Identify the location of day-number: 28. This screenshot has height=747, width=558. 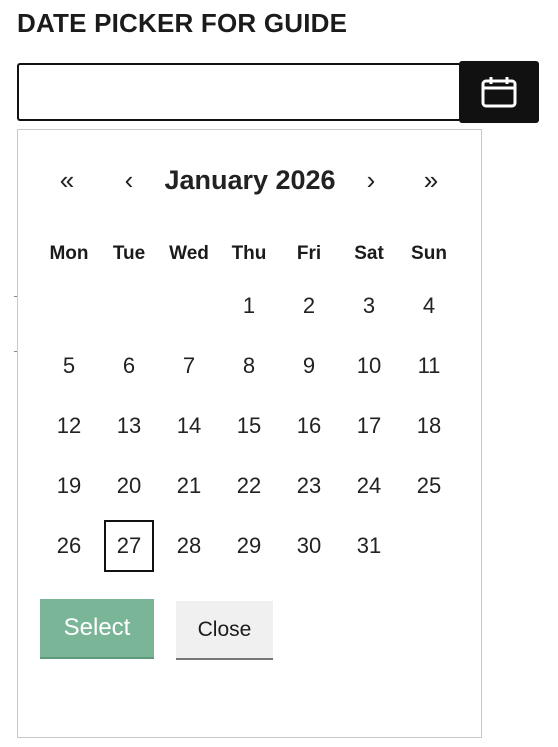
(189, 545).